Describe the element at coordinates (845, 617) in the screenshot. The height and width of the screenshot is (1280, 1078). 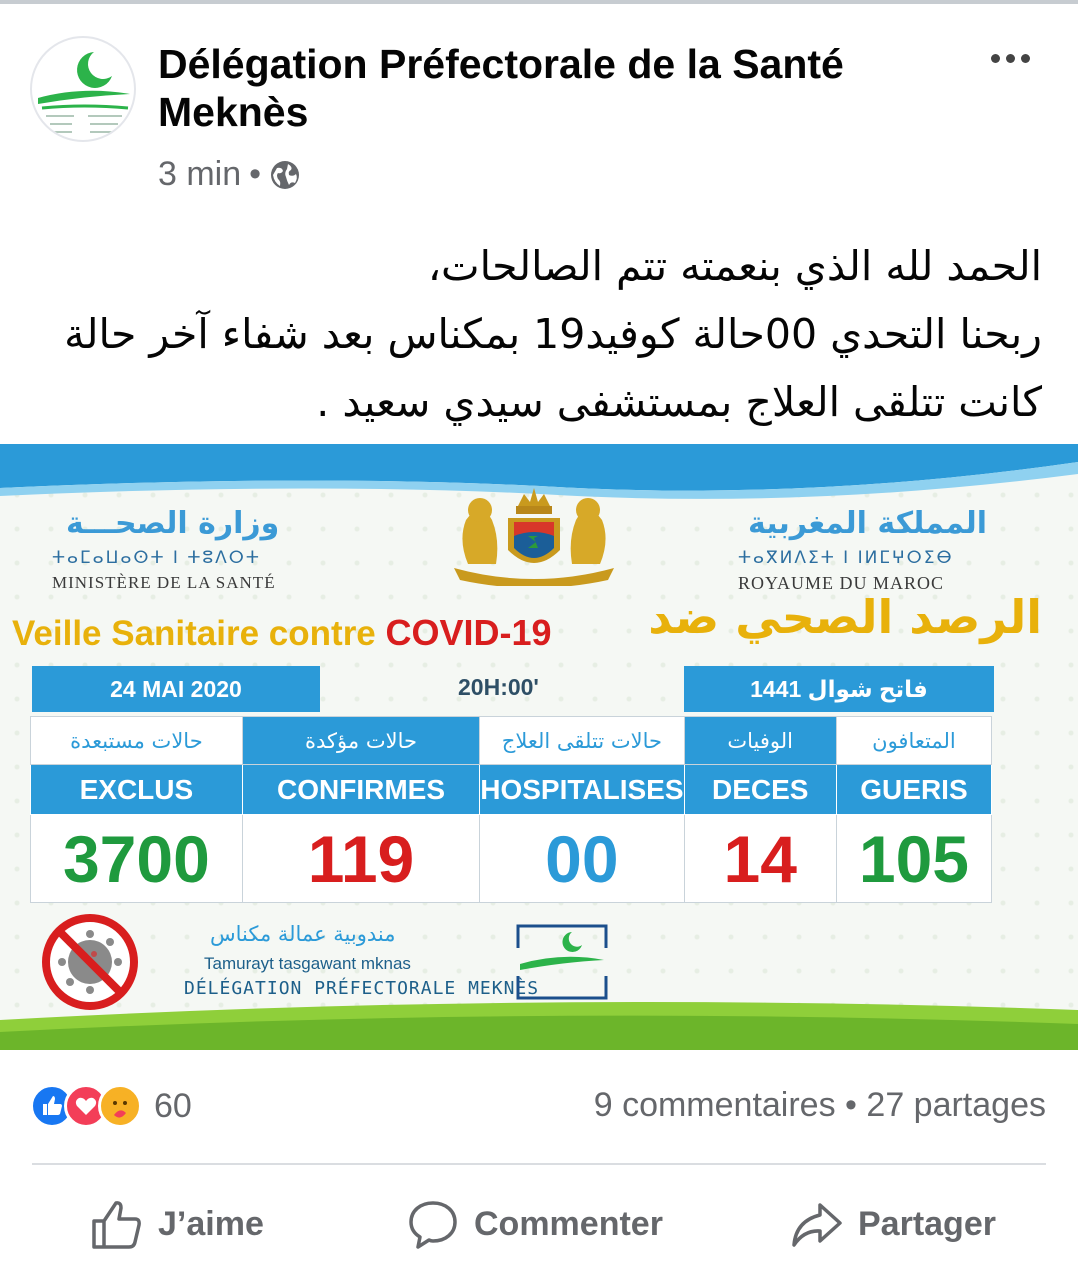
I see `infographic-title-arabic: الرصد الصحي ضد` at that location.